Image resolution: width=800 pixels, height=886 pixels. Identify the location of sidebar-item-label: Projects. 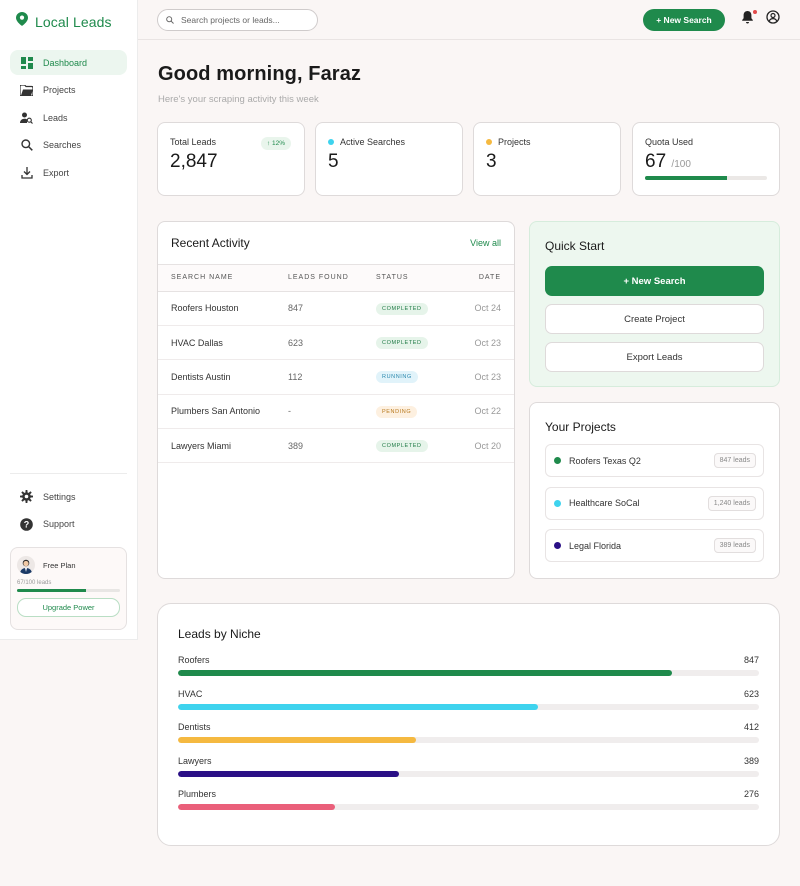
(59, 90).